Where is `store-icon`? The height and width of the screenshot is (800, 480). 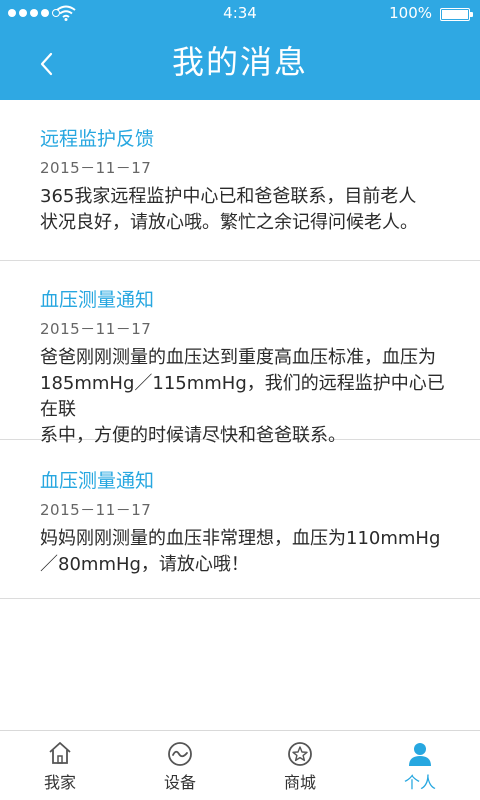 store-icon is located at coordinates (300, 754).